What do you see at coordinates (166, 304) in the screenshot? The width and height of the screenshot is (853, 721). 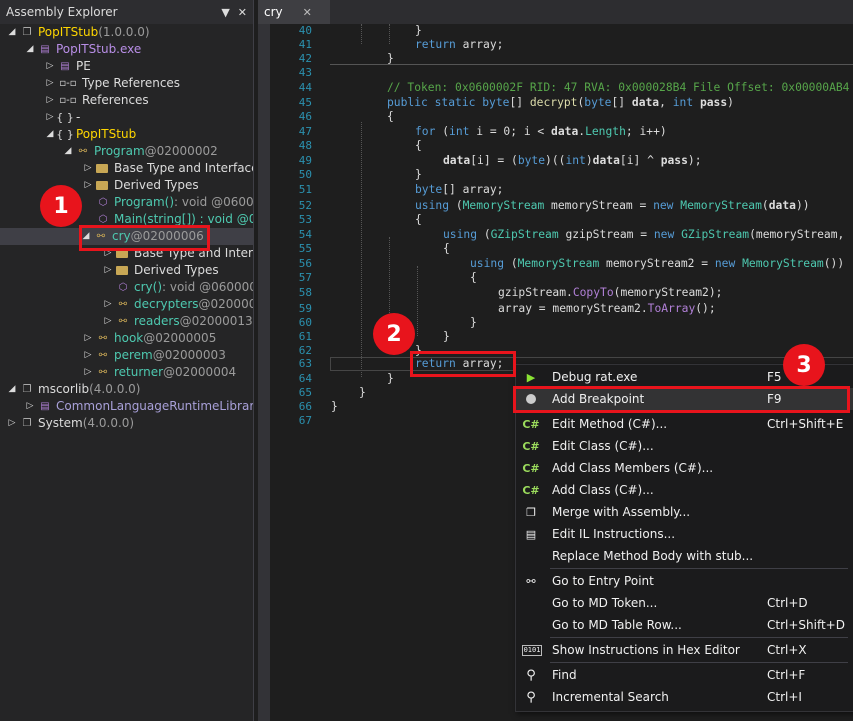 I see `tree-node-label: decrypters` at bounding box center [166, 304].